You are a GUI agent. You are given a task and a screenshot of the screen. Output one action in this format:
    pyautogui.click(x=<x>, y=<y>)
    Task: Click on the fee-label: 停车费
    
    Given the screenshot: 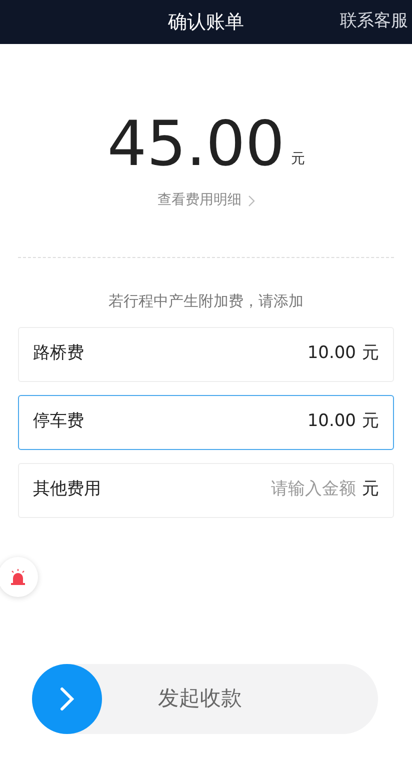 What is the action you would take?
    pyautogui.click(x=59, y=422)
    